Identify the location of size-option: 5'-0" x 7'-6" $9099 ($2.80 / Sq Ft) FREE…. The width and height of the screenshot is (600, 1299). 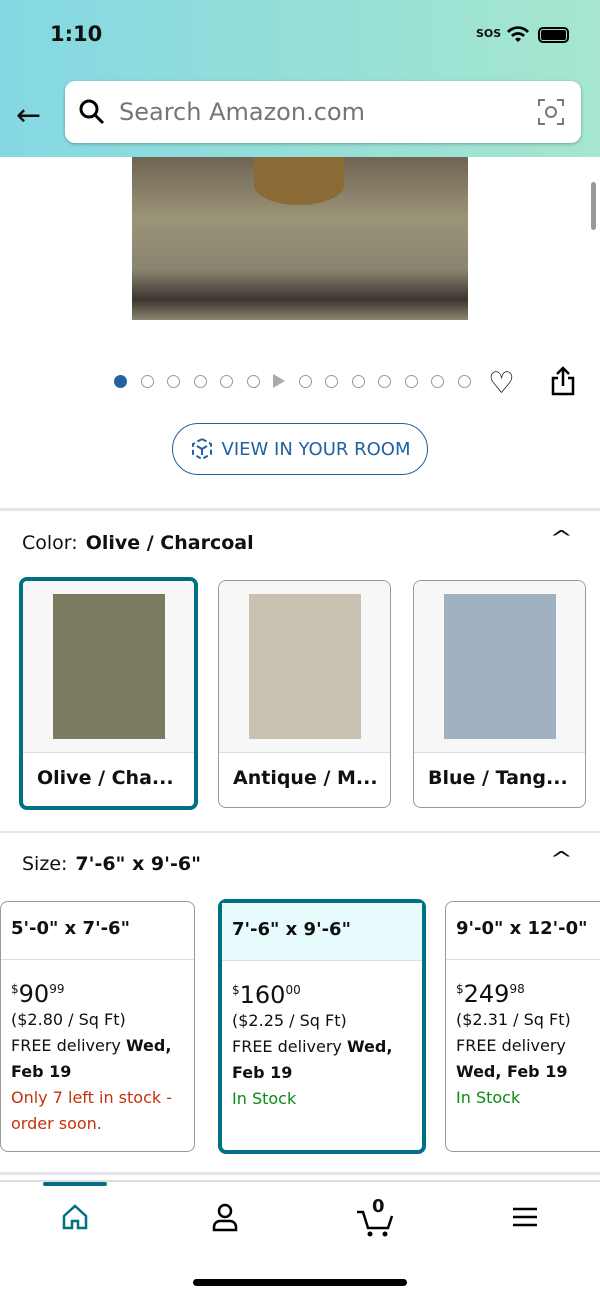
(97, 1026).